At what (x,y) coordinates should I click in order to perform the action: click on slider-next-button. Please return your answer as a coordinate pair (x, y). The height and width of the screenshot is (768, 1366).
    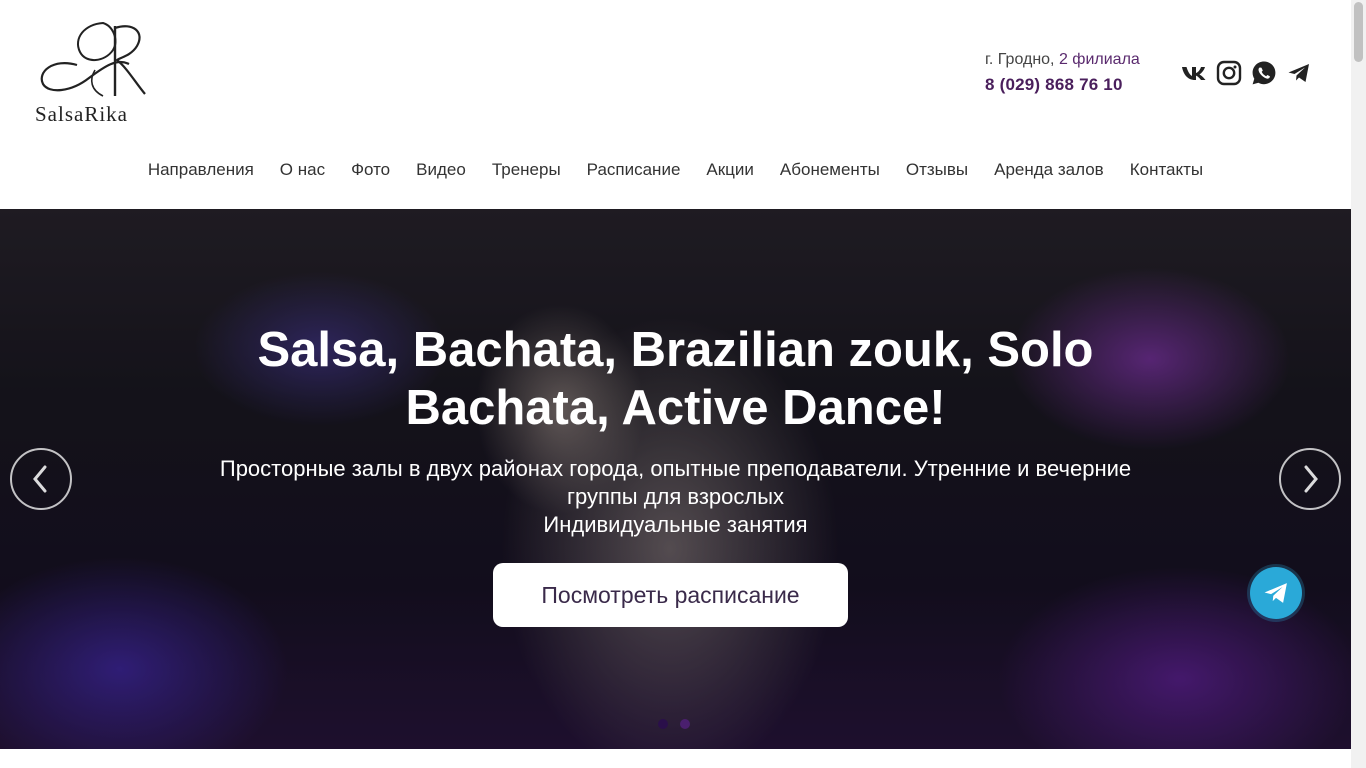
    Looking at the image, I should click on (1310, 479).